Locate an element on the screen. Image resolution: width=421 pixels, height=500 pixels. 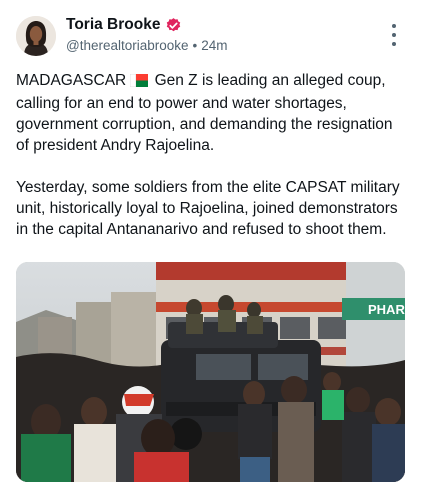
media-sign-text: PHAR is located at coordinates (386, 309).